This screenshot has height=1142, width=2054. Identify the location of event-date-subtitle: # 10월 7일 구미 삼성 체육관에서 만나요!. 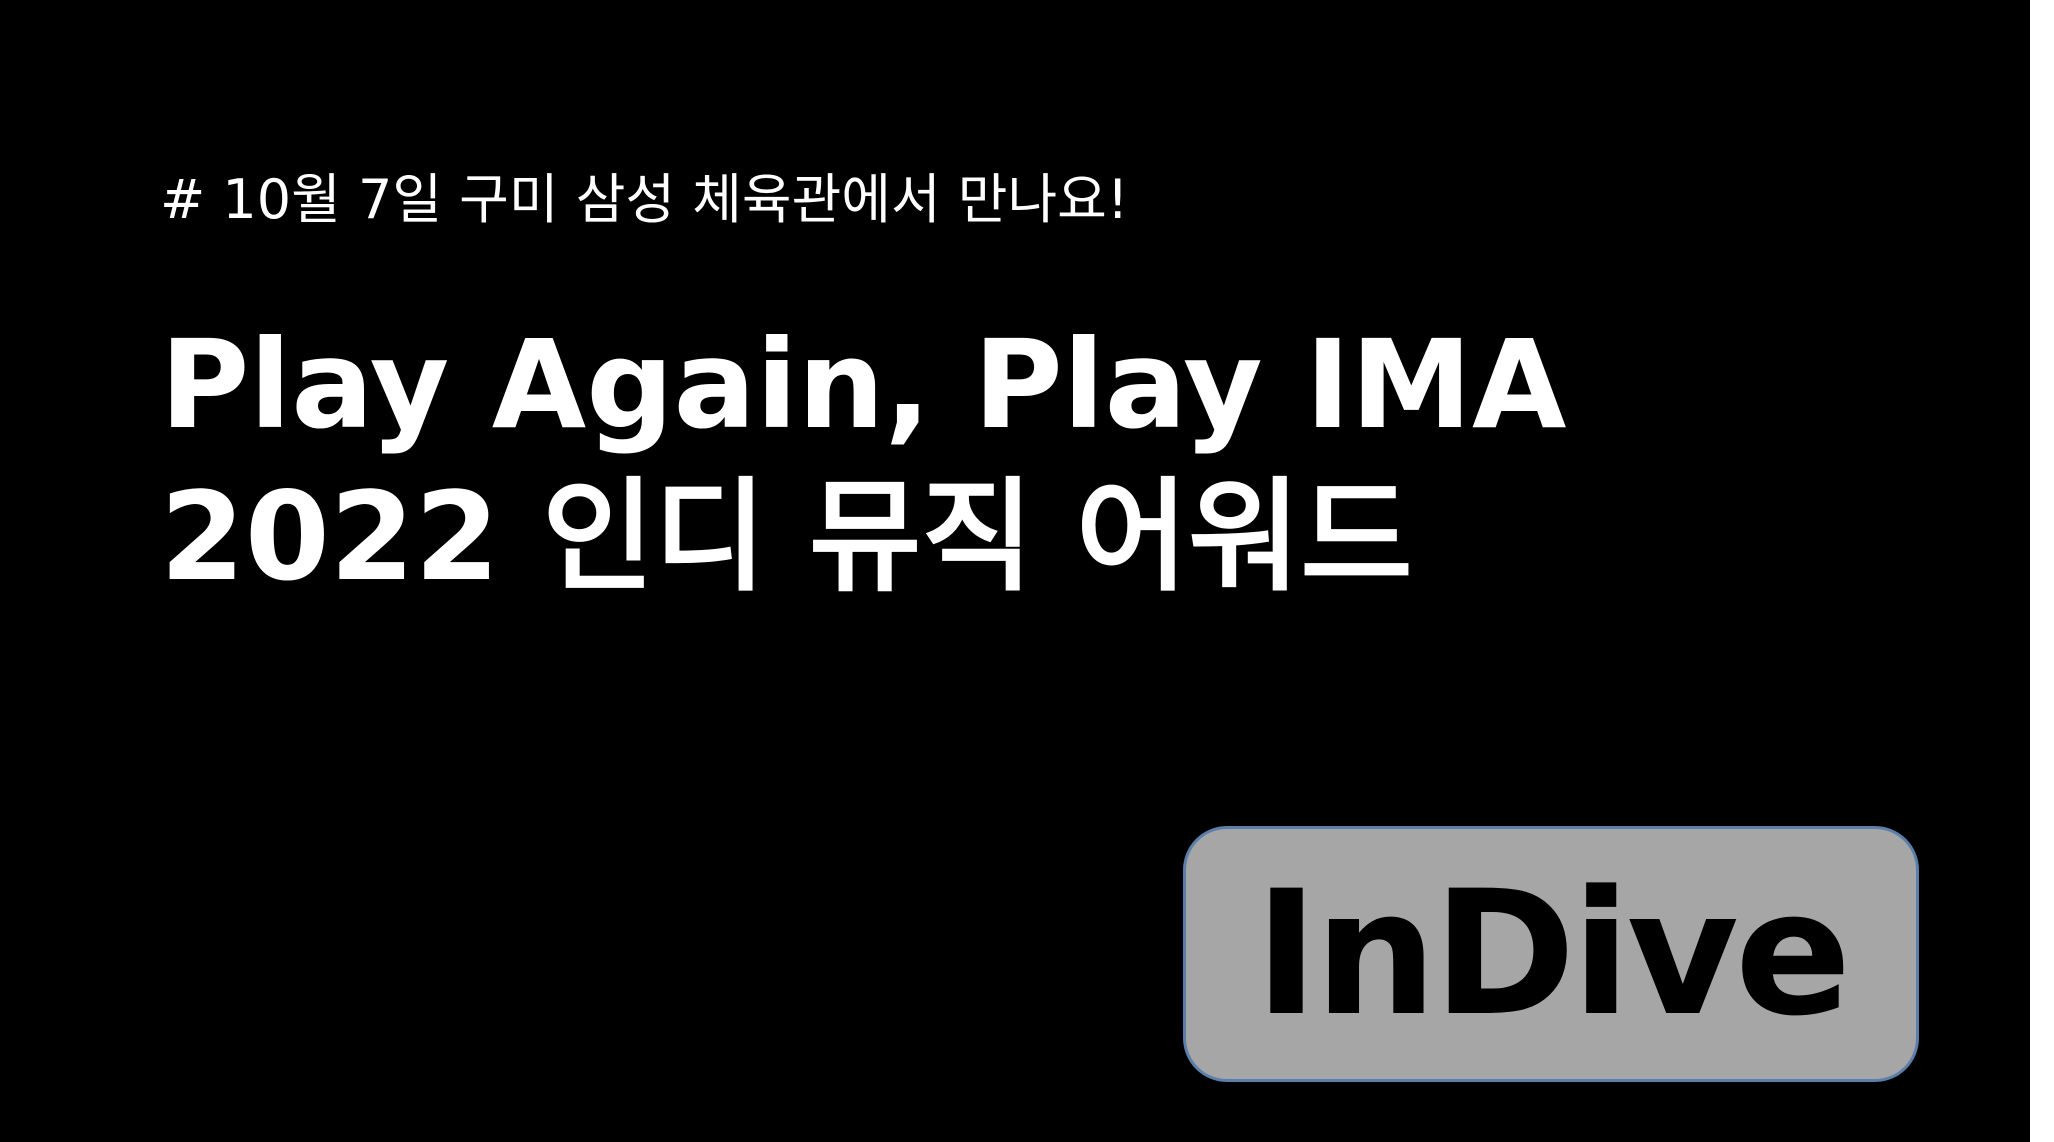
(644, 199).